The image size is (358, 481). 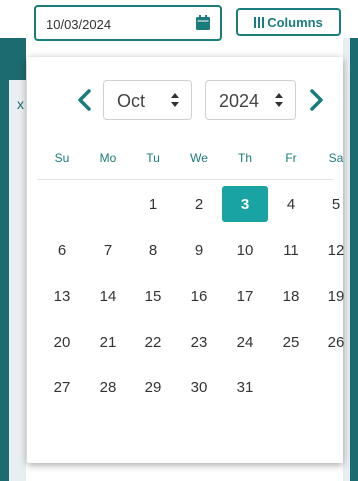 What do you see at coordinates (279, 100) in the screenshot?
I see `year-select-caret-icon` at bounding box center [279, 100].